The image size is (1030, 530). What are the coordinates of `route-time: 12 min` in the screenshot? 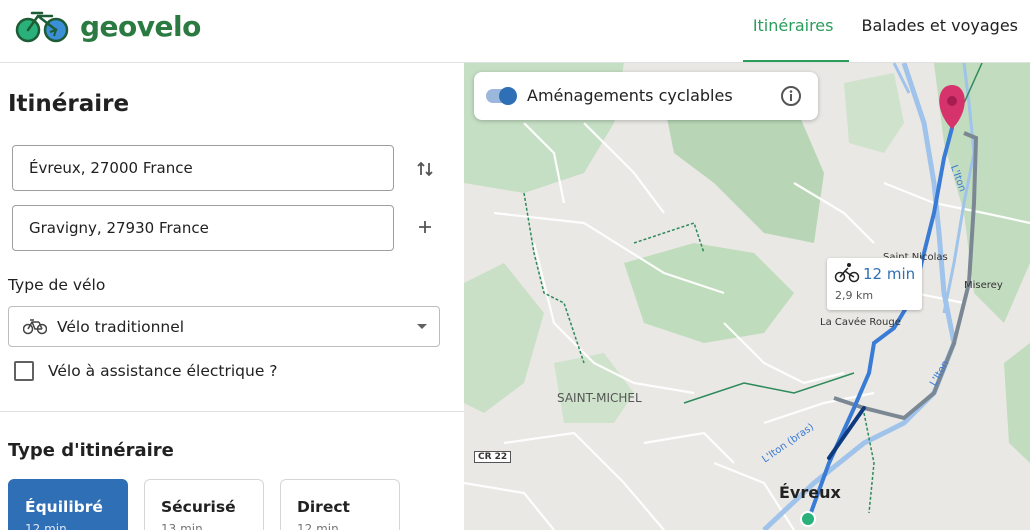 It's located at (889, 274).